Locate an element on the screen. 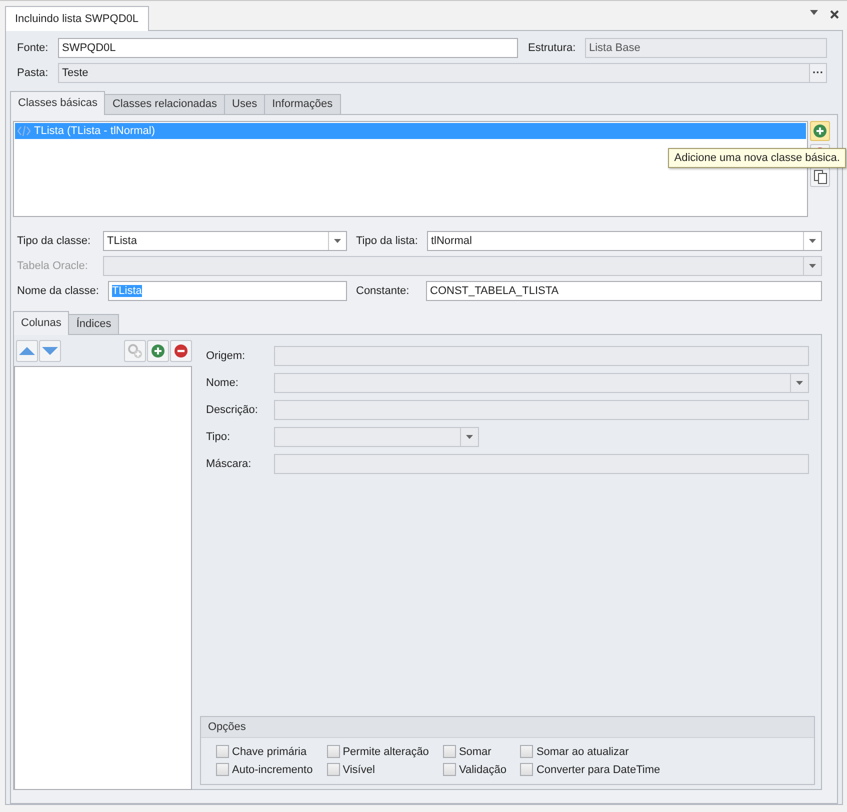  dropdown-icon is located at coordinates (814, 12).